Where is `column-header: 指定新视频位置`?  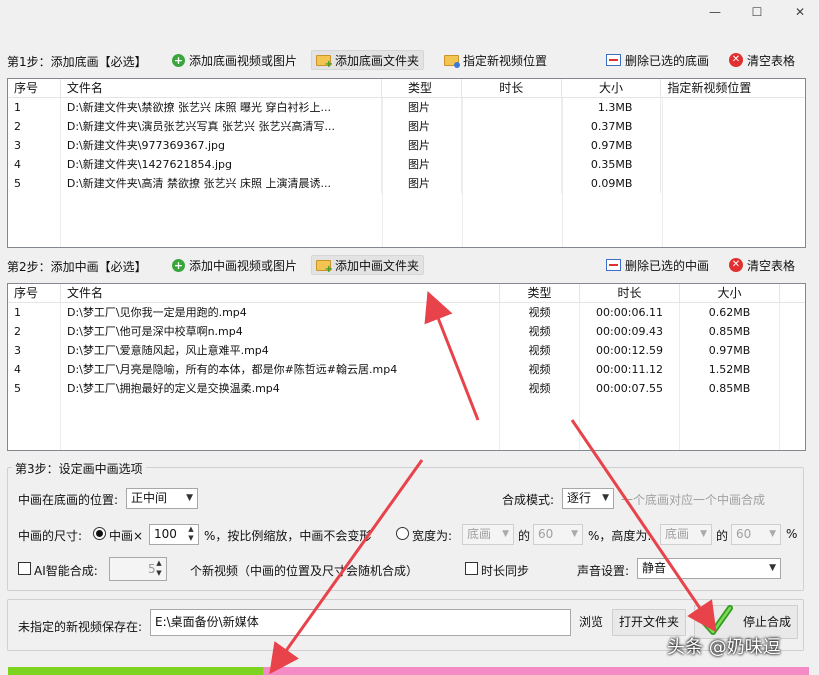
column-header: 指定新视频位置 is located at coordinates (733, 88).